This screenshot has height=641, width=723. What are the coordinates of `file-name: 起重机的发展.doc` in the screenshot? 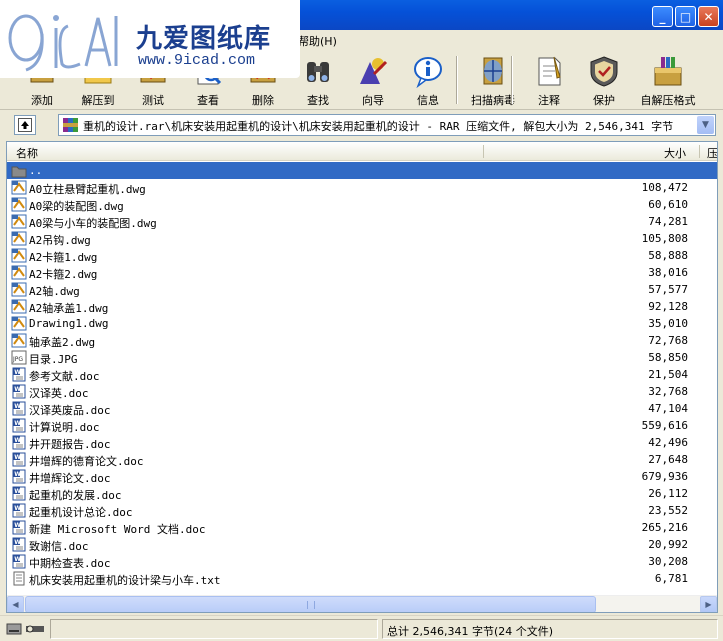 It's located at (75, 495).